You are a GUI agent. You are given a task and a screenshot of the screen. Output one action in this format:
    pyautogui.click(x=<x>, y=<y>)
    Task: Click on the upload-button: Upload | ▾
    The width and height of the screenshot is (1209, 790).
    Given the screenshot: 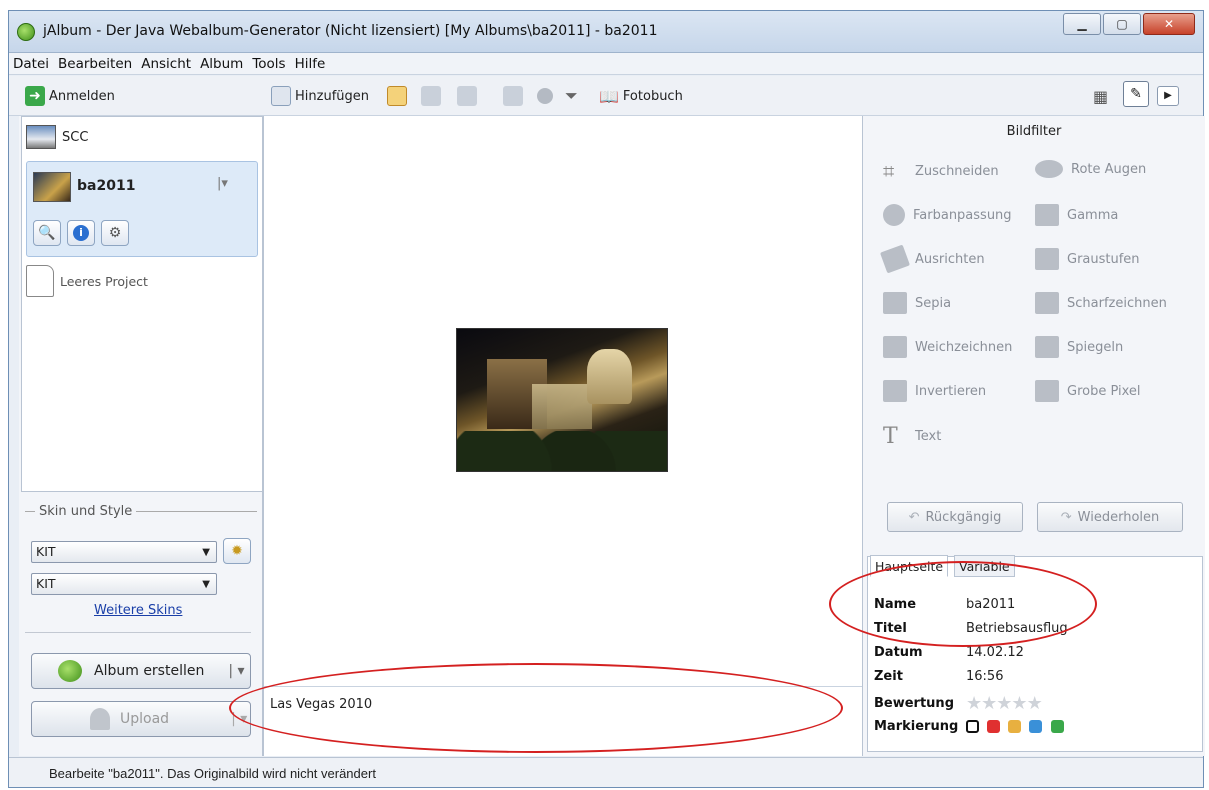 What is the action you would take?
    pyautogui.click(x=141, y=719)
    